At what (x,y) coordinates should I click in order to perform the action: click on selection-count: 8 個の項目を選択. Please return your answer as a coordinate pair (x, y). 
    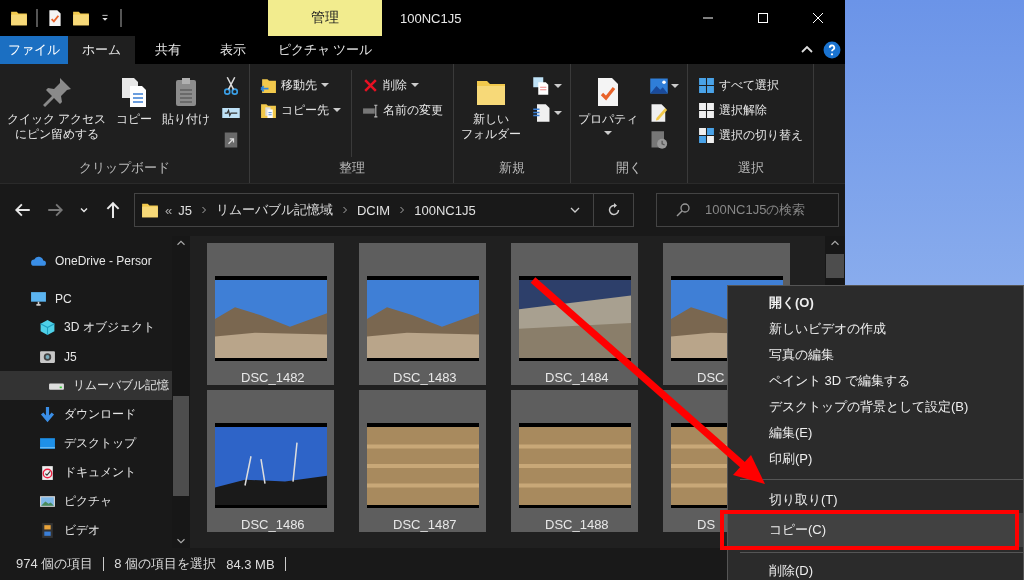
    Looking at the image, I should click on (165, 564).